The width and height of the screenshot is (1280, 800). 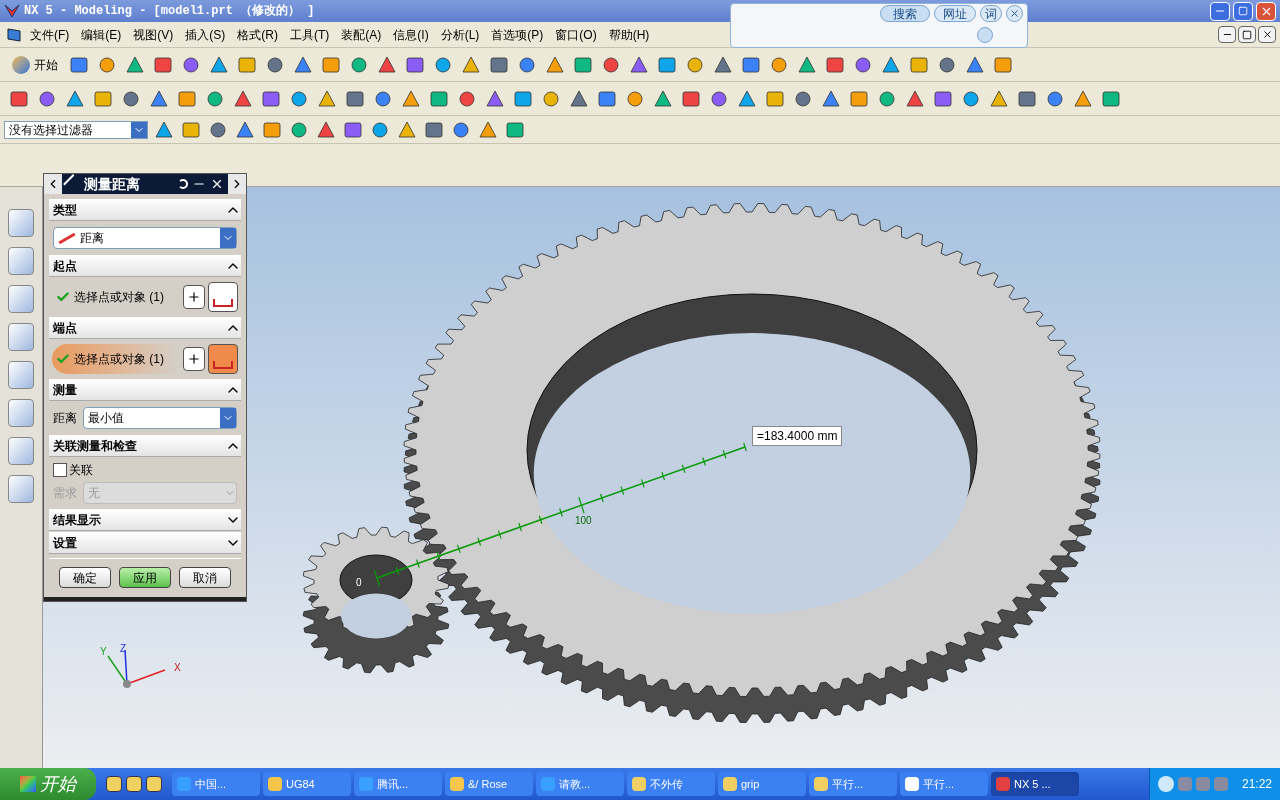 I want to click on dialog-title: 测量距离, so click(x=112, y=184).